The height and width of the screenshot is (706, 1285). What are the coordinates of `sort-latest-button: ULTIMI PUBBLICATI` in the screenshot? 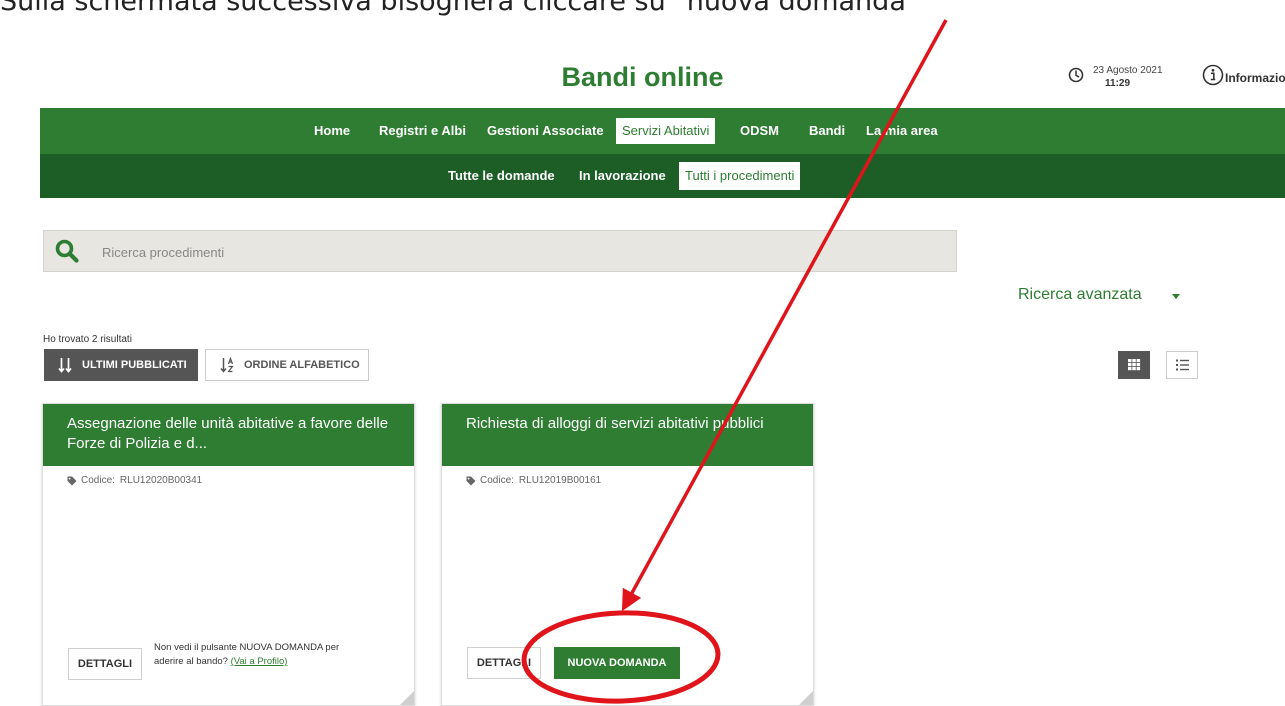 It's located at (121, 365).